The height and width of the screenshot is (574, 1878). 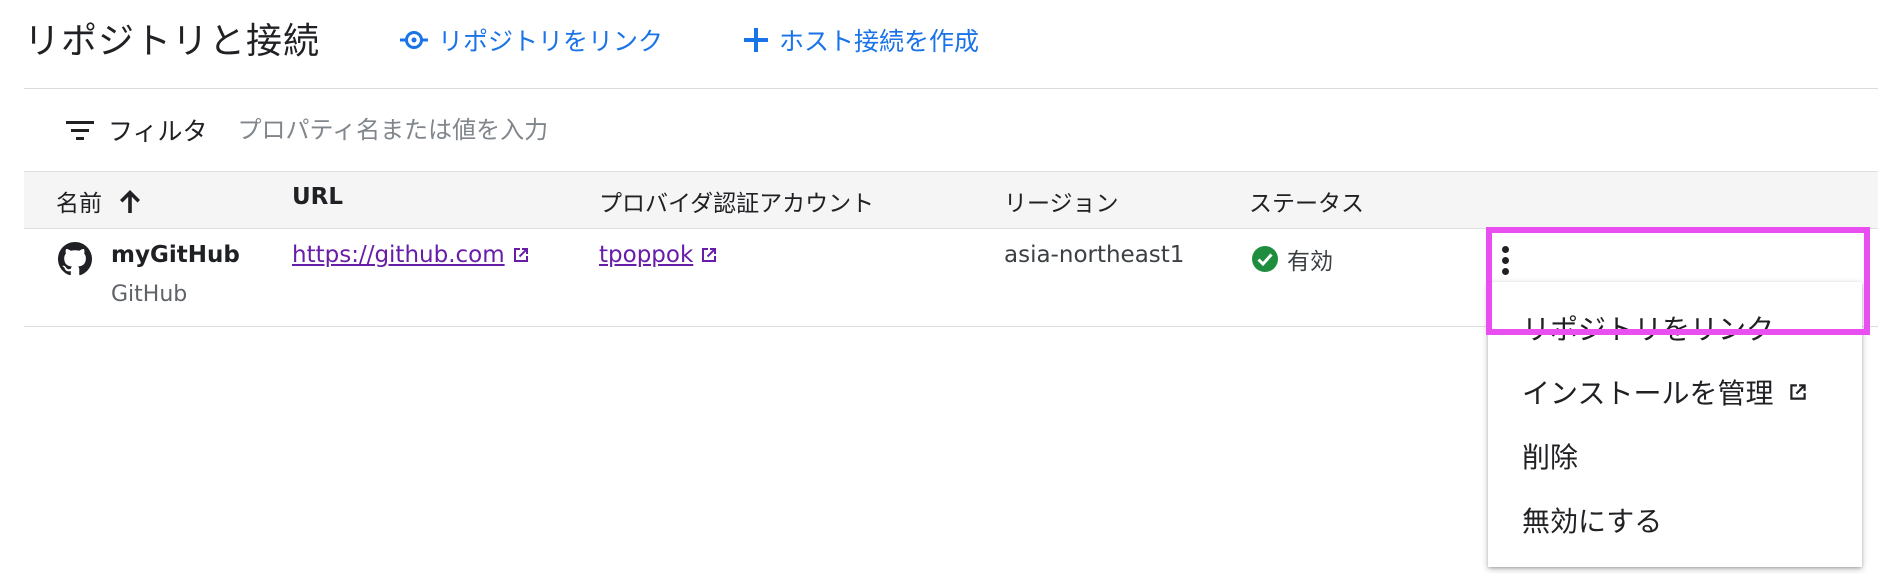 I want to click on create-host-connection-button: ホスト接続を作成, so click(x=861, y=40).